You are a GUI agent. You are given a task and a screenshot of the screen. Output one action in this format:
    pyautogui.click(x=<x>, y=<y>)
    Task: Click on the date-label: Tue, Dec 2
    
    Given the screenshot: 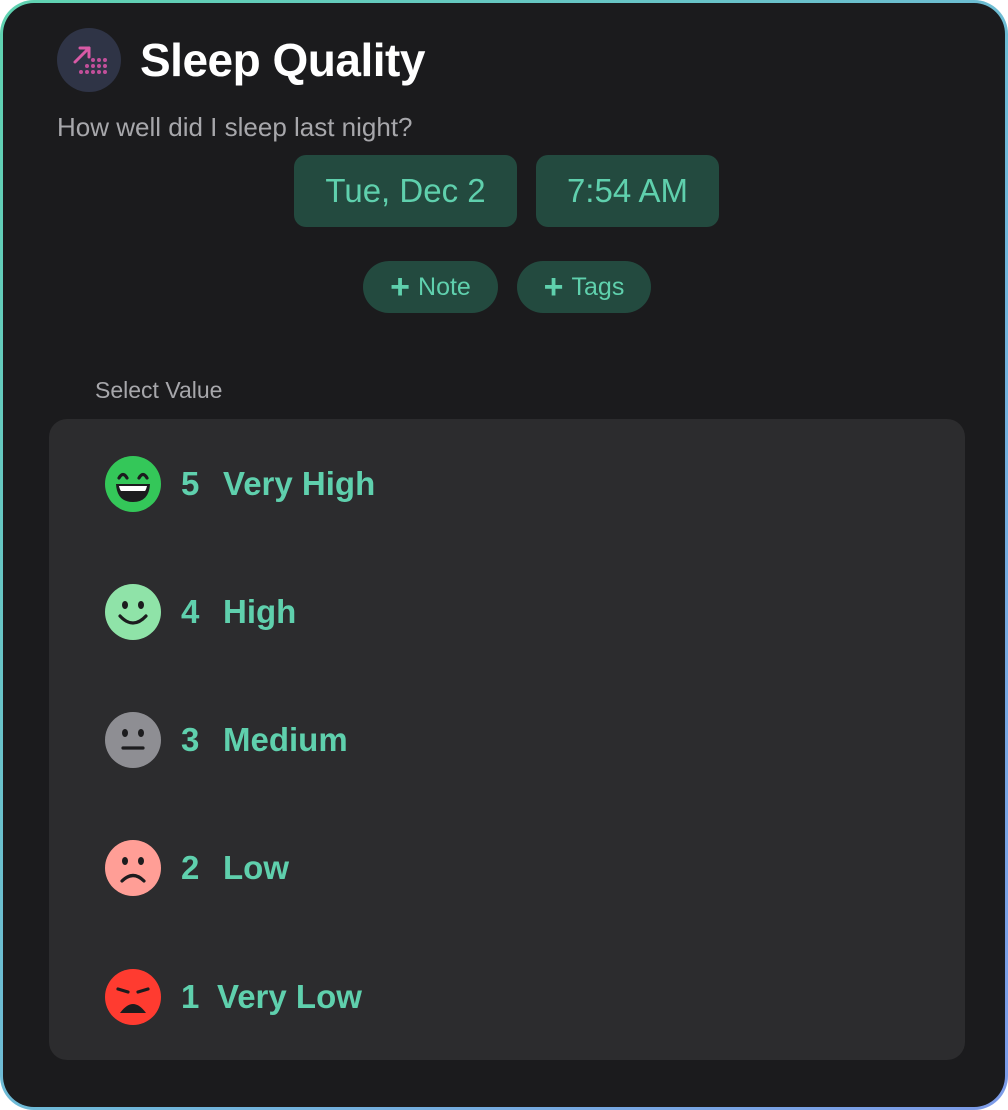 What is the action you would take?
    pyautogui.click(x=405, y=190)
    